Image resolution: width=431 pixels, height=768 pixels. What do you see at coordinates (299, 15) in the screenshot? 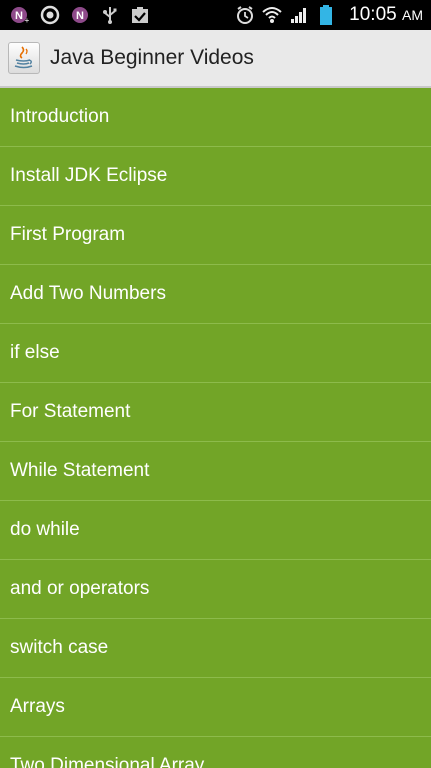
I see `signal-bars-icon` at bounding box center [299, 15].